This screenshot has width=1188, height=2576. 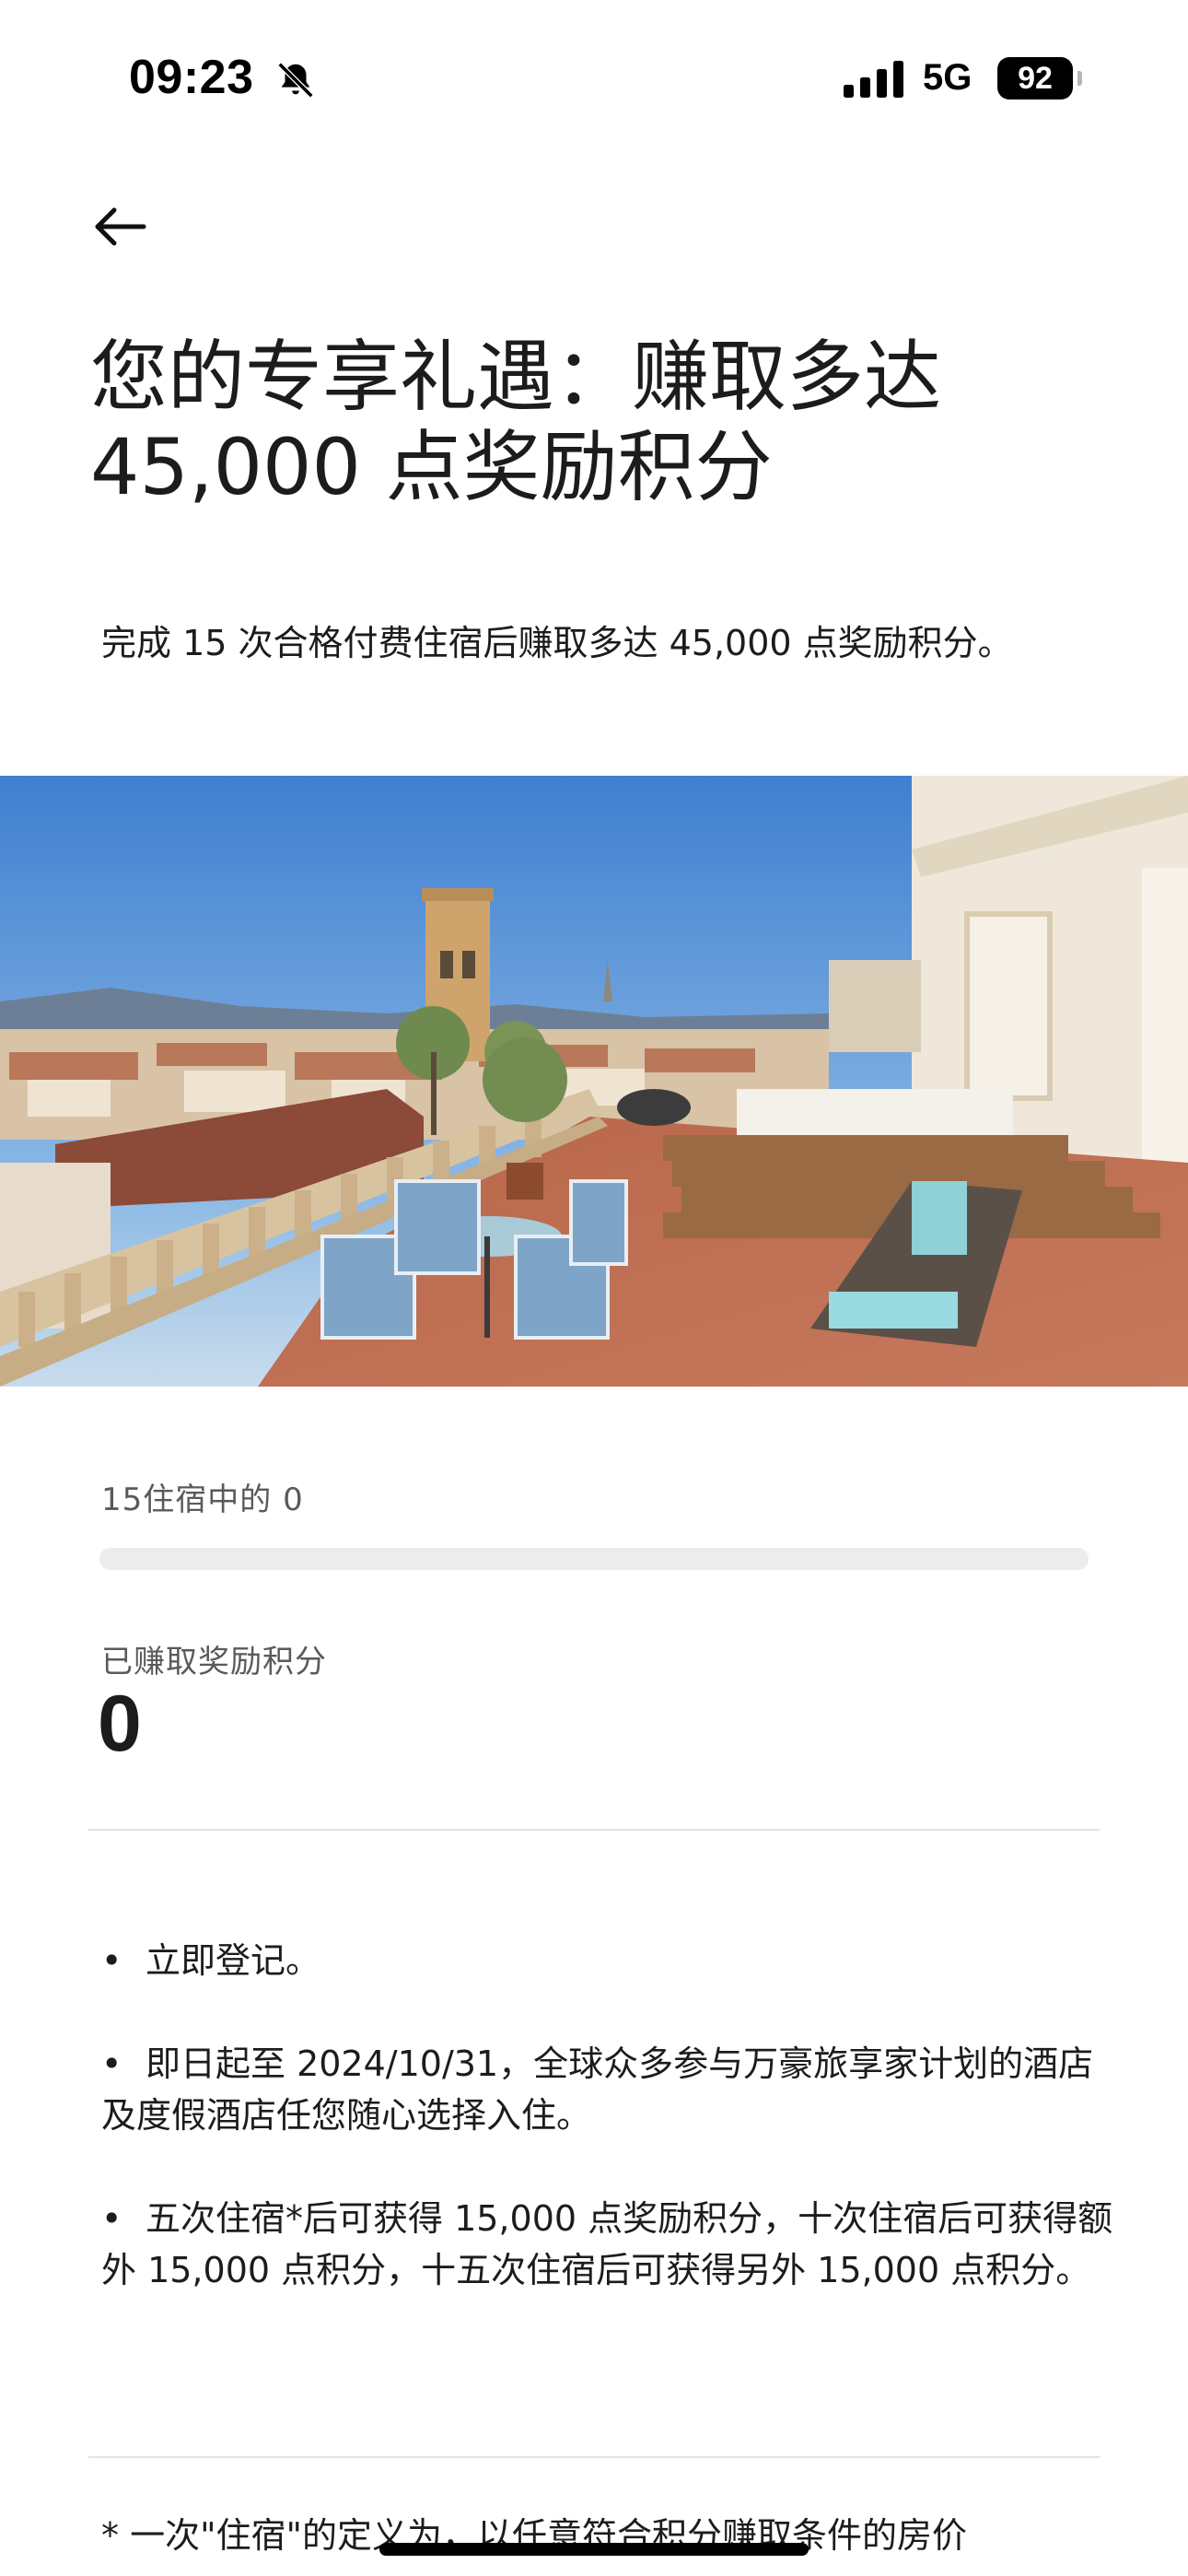 I want to click on back-button, so click(x=121, y=227).